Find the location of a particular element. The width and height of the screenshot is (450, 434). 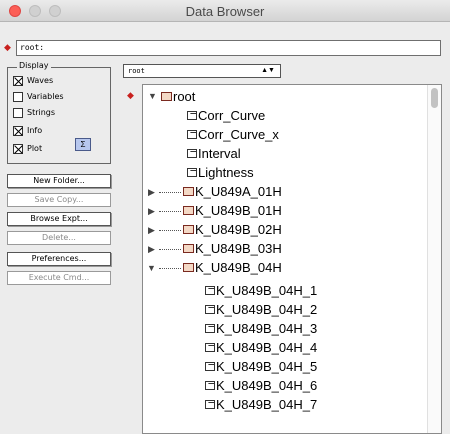

tree-wave-label: K_U849B_04H_5 is located at coordinates (267, 366).